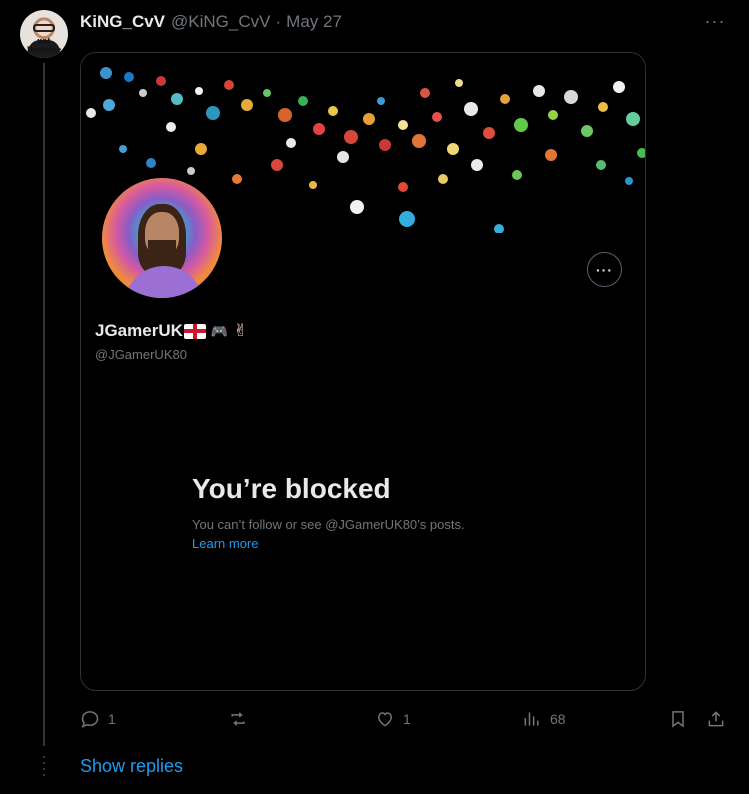 This screenshot has width=749, height=794. What do you see at coordinates (314, 22) in the screenshot?
I see `post-date: May 27` at bounding box center [314, 22].